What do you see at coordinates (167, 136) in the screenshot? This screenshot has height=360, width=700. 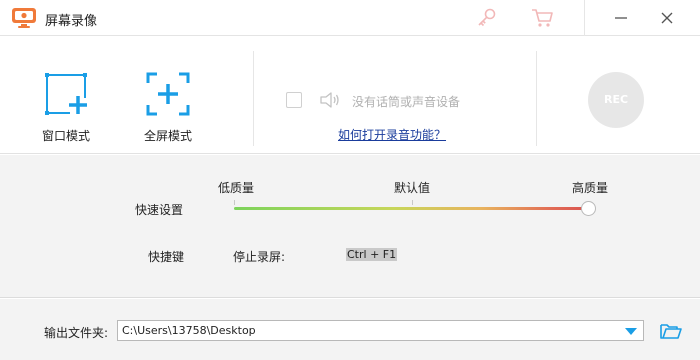 I see `fullscreen-mode-label: 全屏模式` at bounding box center [167, 136].